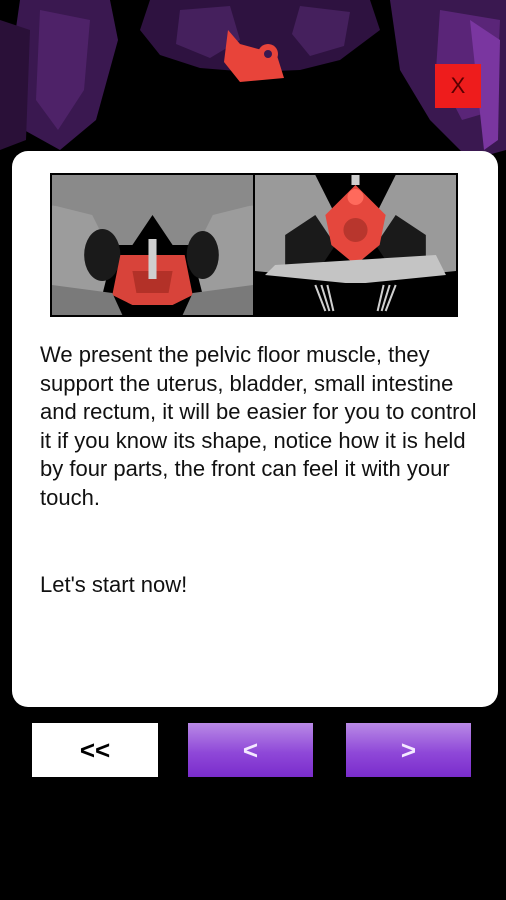  I want to click on first-page-button: <<, so click(95, 750).